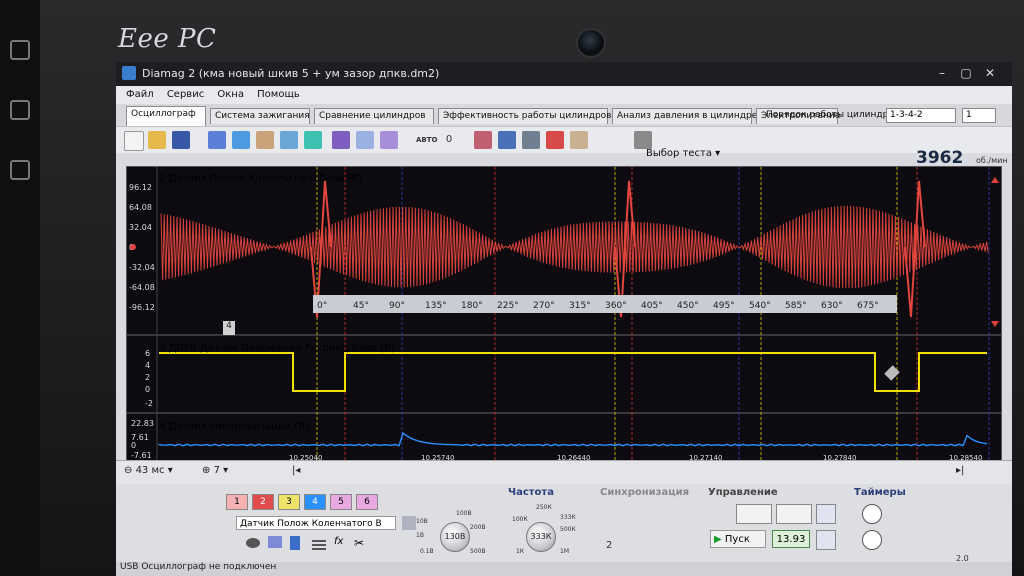  I want to click on volt-scale-01: 0.1В, so click(427, 551).